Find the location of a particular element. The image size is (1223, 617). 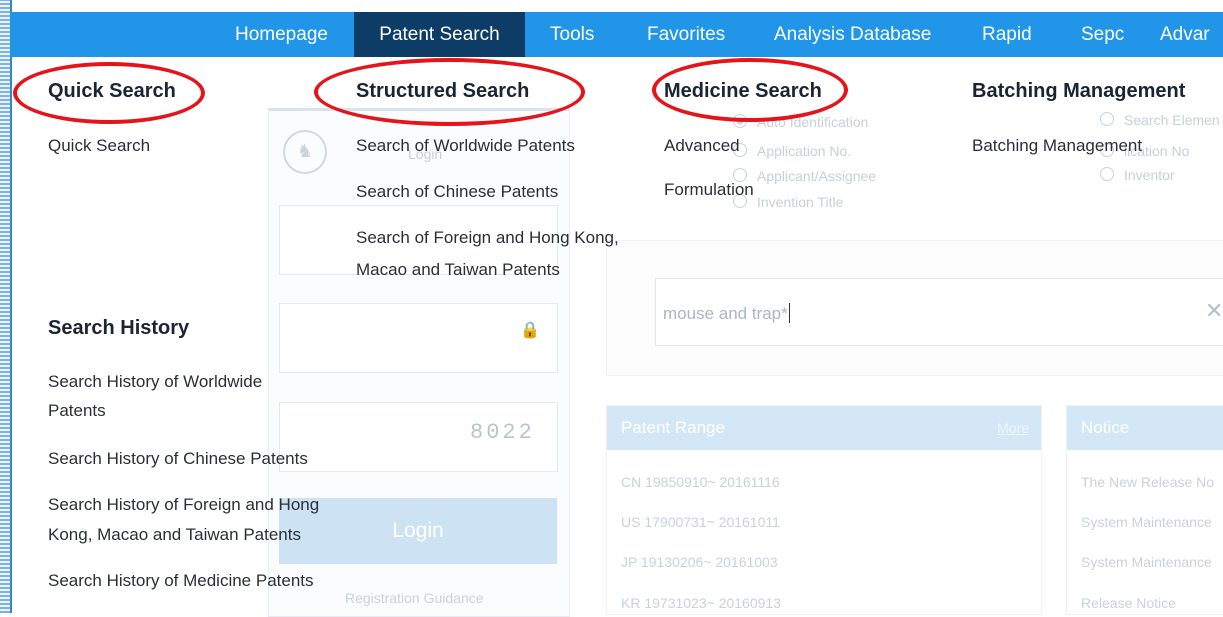

menu-heading-batching-management: Batching Management is located at coordinates (1079, 91).